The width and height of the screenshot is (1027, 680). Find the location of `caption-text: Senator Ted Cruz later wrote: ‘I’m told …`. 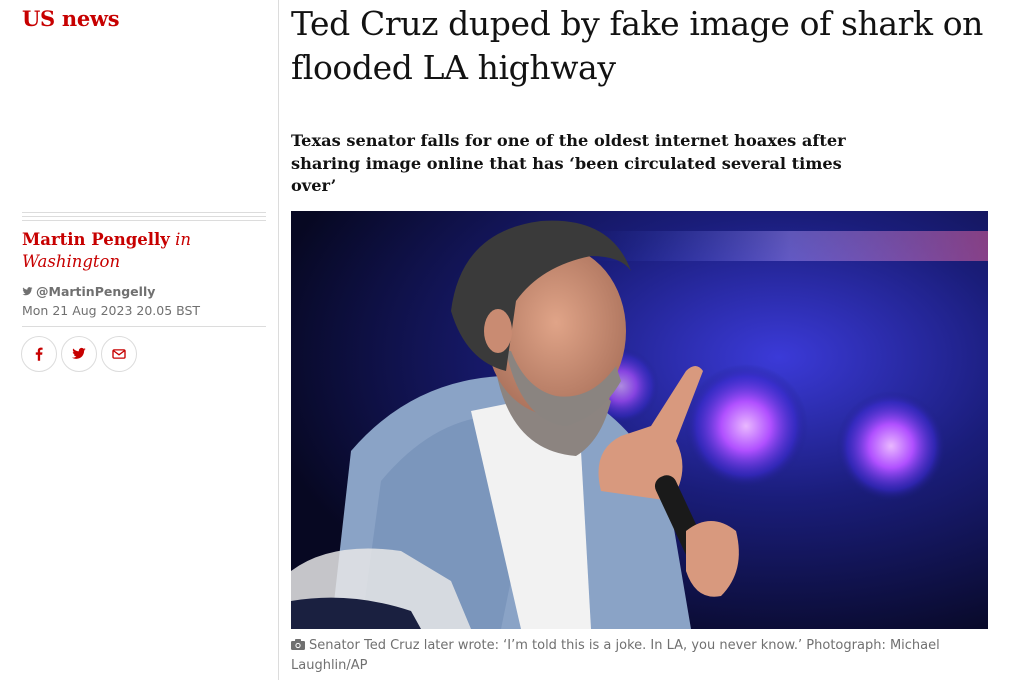

caption-text: Senator Ted Cruz later wrote: ‘I’m told … is located at coordinates (615, 655).